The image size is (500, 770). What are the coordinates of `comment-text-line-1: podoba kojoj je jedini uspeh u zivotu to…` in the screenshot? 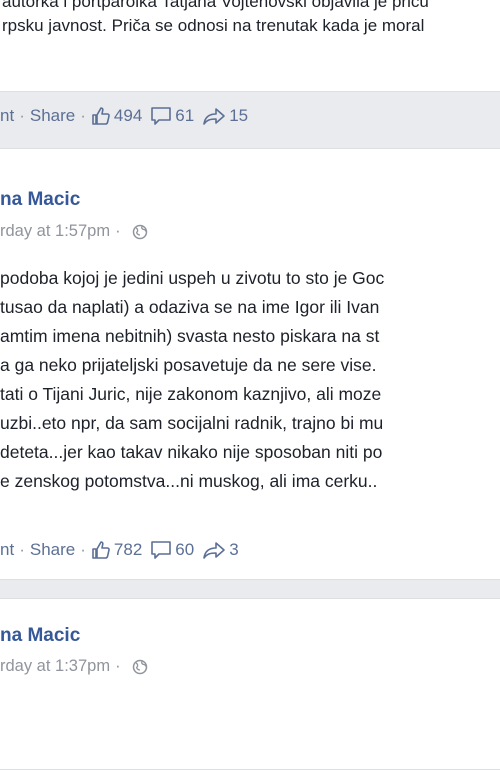 It's located at (192, 278).